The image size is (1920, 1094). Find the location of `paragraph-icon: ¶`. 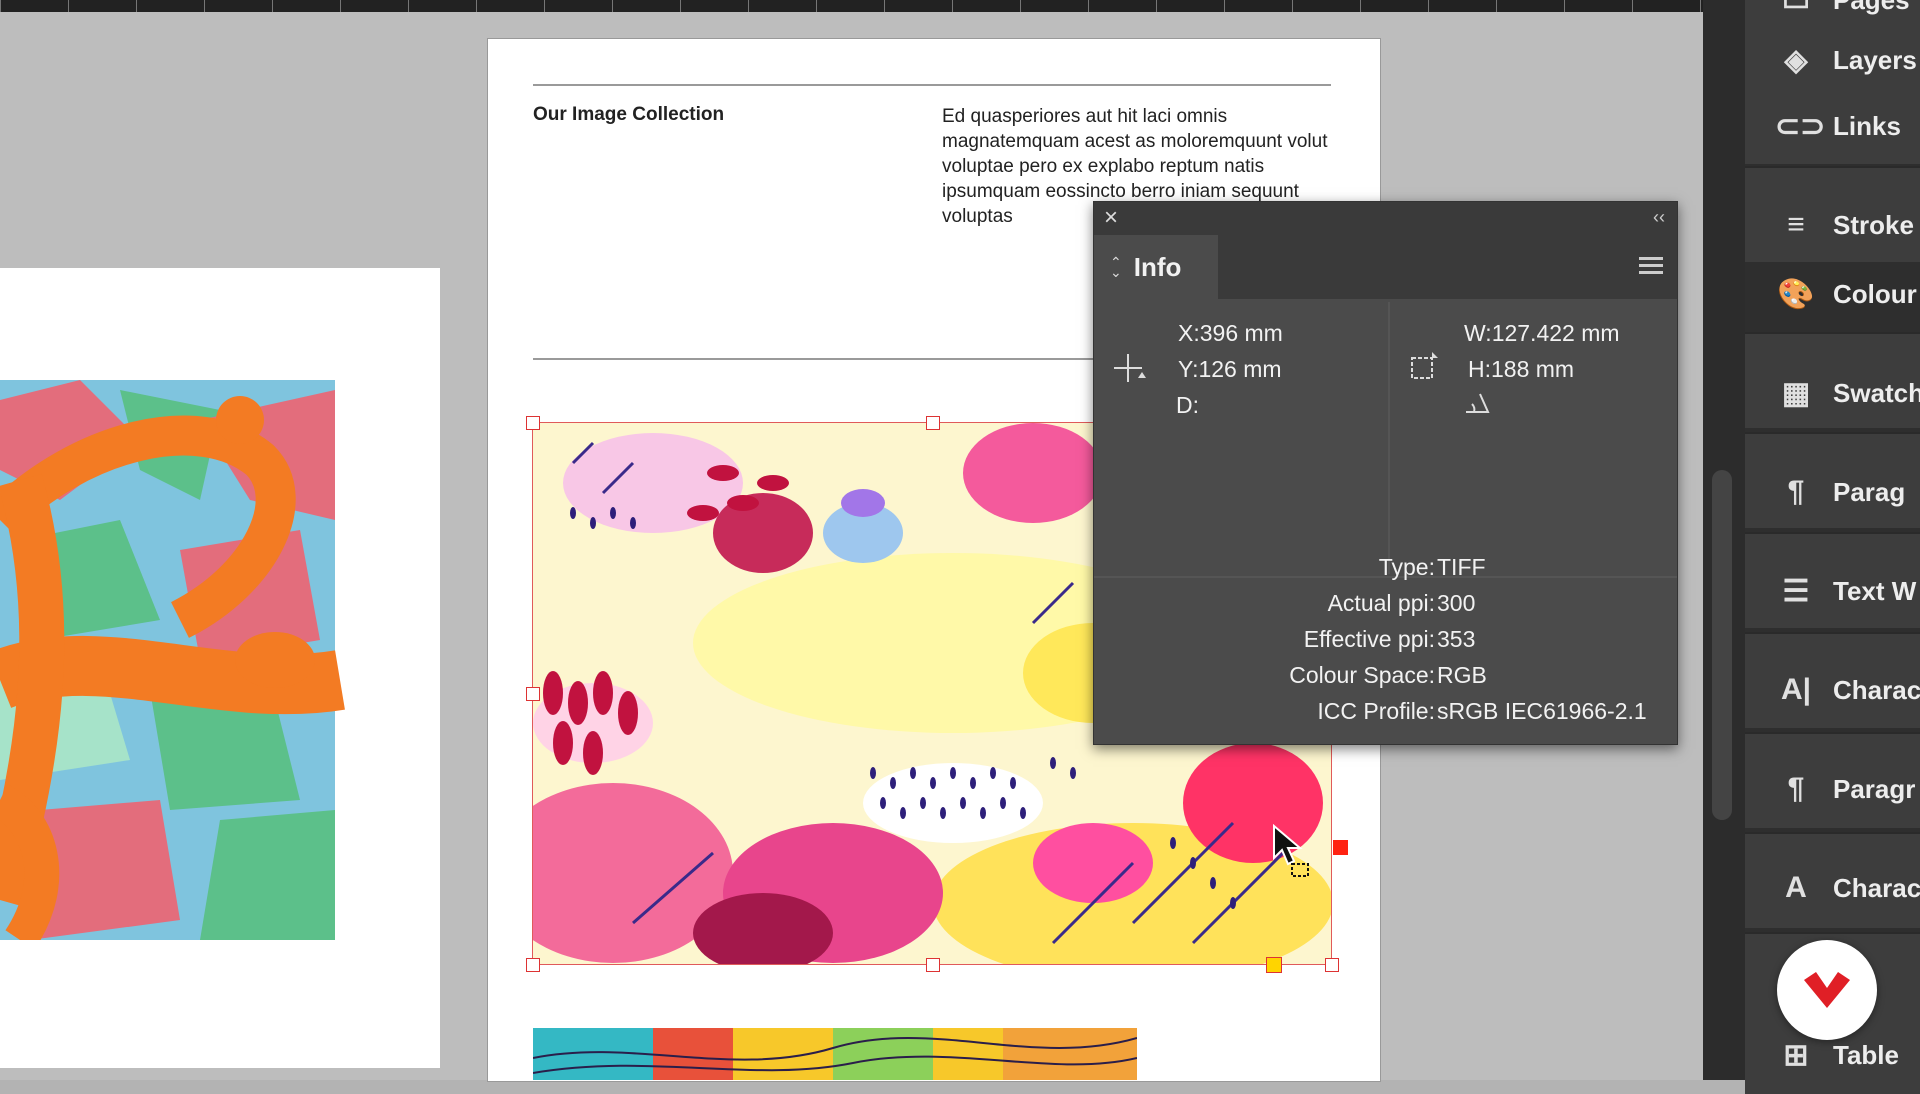

paragraph-icon: ¶ is located at coordinates (1796, 491).